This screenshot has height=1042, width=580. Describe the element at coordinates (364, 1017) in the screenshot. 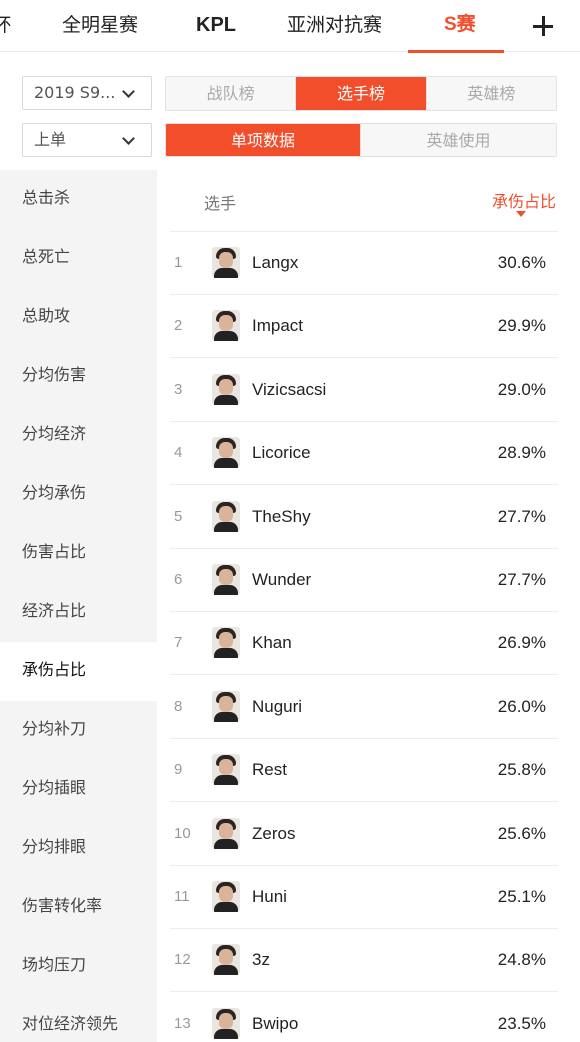

I see `table-row: 13 Bwipo 23.5%` at that location.